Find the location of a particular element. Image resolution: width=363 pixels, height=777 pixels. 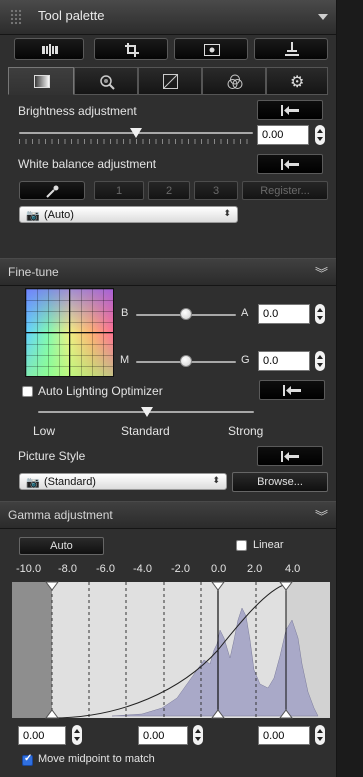

move-midpoint-checkbox is located at coordinates (27, 759).